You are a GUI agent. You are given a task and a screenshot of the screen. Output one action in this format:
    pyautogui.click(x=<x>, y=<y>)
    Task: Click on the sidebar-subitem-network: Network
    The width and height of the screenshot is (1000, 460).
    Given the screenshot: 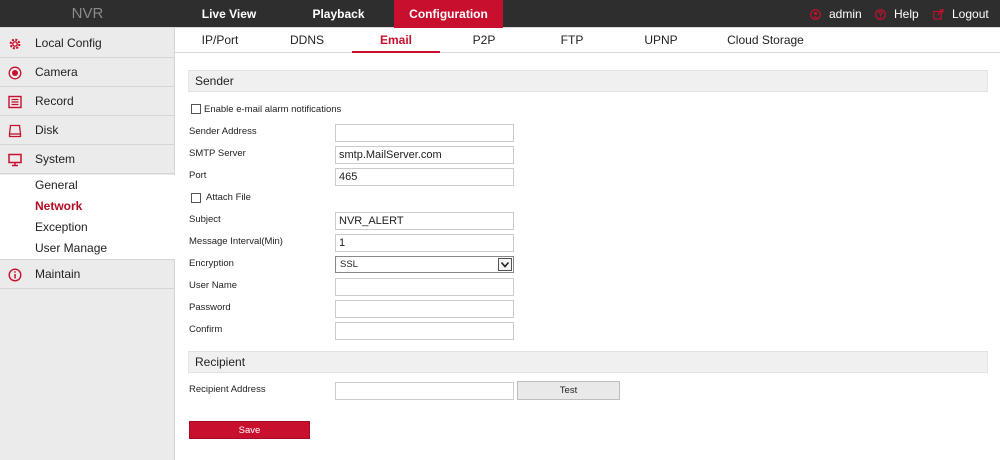 What is the action you would take?
    pyautogui.click(x=58, y=206)
    